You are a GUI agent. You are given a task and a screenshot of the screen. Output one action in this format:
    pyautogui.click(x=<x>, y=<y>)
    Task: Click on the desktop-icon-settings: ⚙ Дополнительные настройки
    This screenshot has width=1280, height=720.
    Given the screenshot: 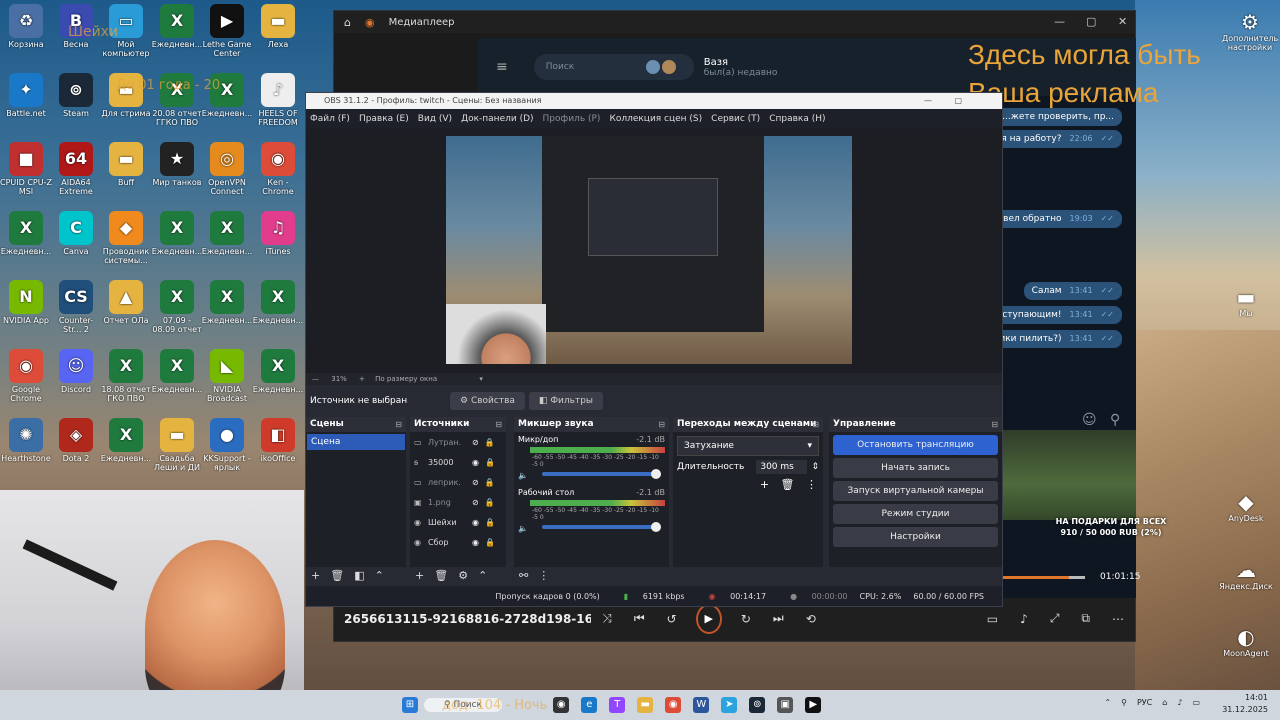 What is the action you would take?
    pyautogui.click(x=1250, y=31)
    